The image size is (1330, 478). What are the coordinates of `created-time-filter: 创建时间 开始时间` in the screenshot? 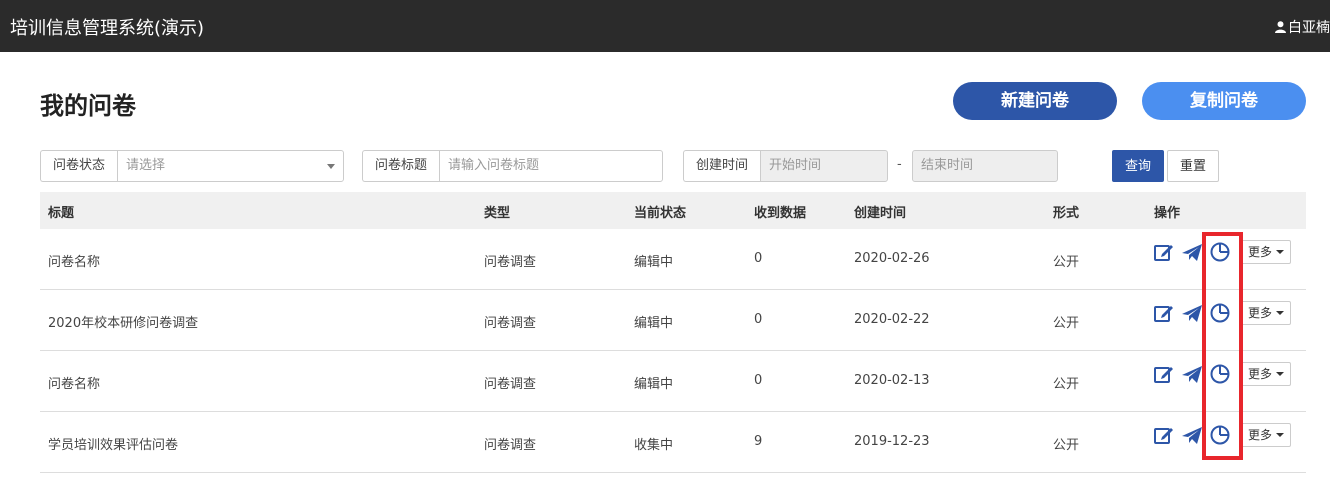 It's located at (786, 166).